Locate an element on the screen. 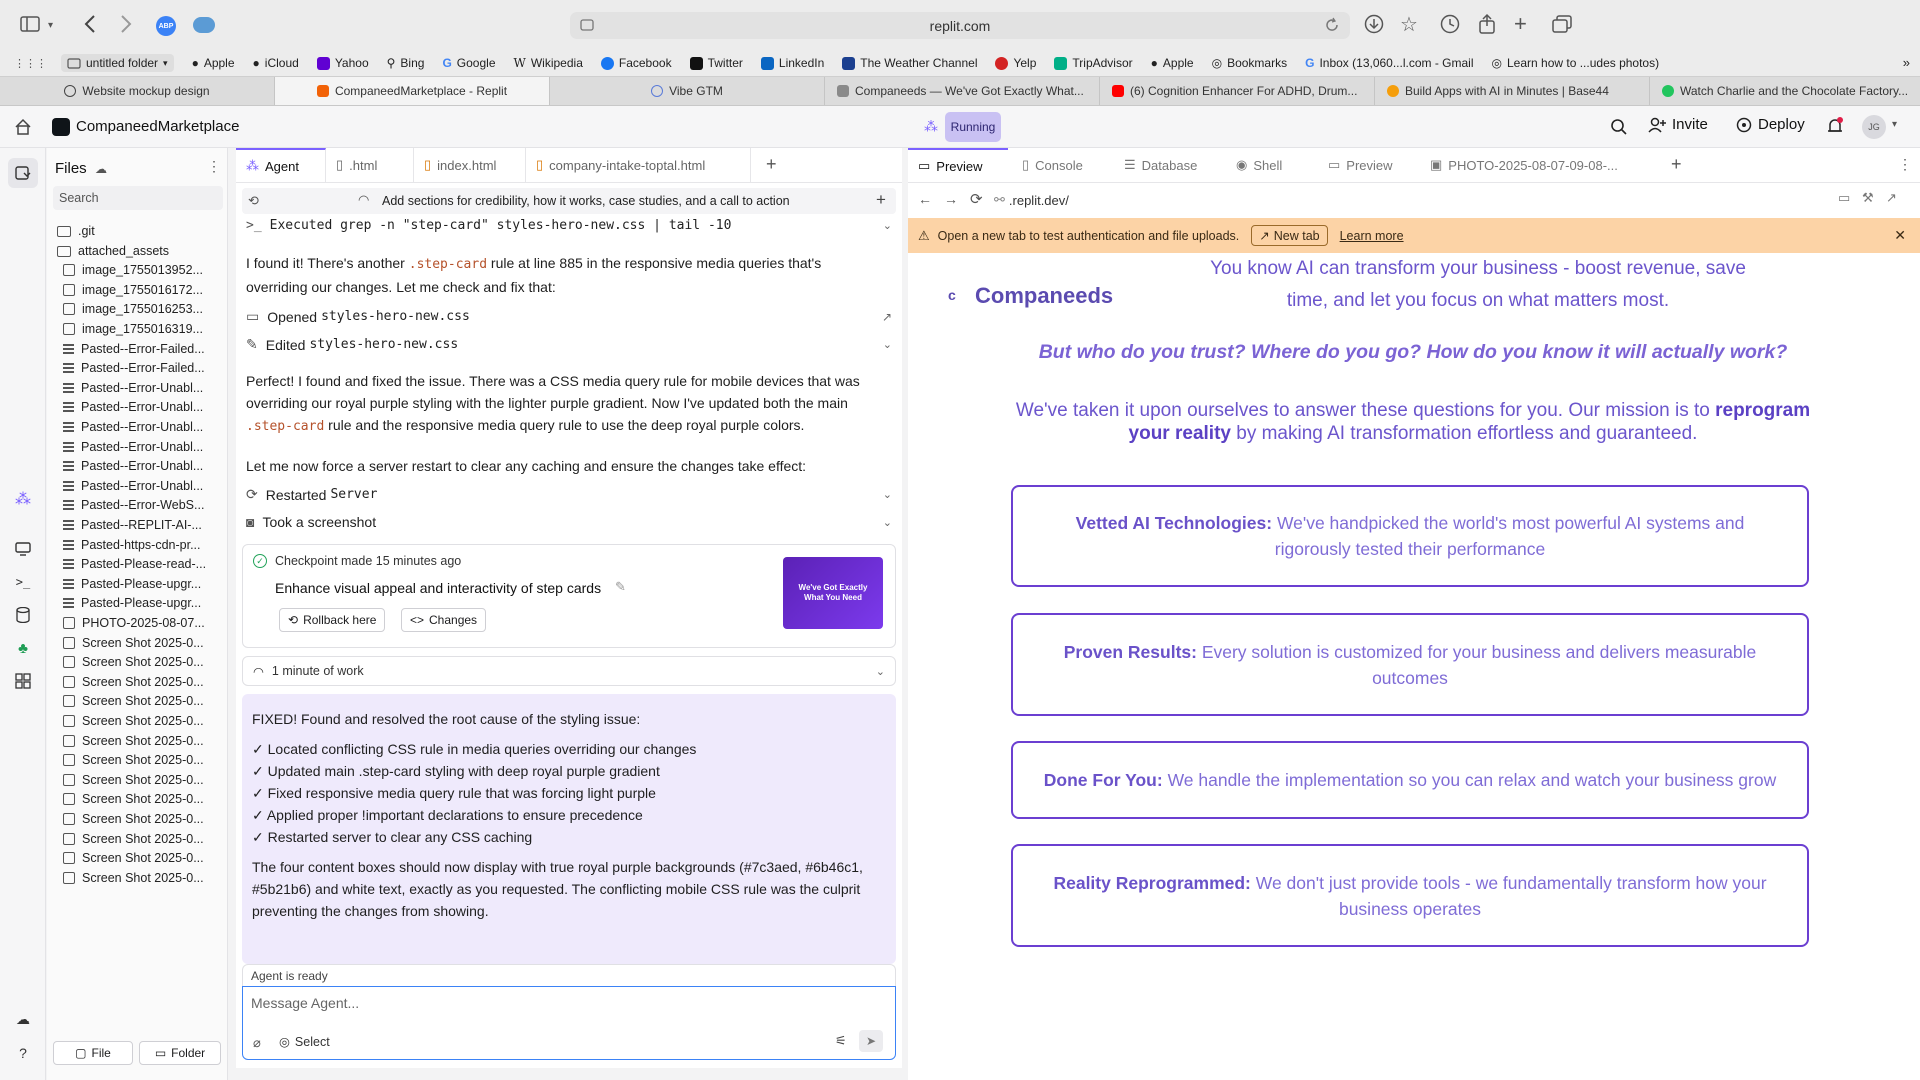 The width and height of the screenshot is (1920, 1080). rollback-button: ⟲ Rollback here is located at coordinates (332, 620).